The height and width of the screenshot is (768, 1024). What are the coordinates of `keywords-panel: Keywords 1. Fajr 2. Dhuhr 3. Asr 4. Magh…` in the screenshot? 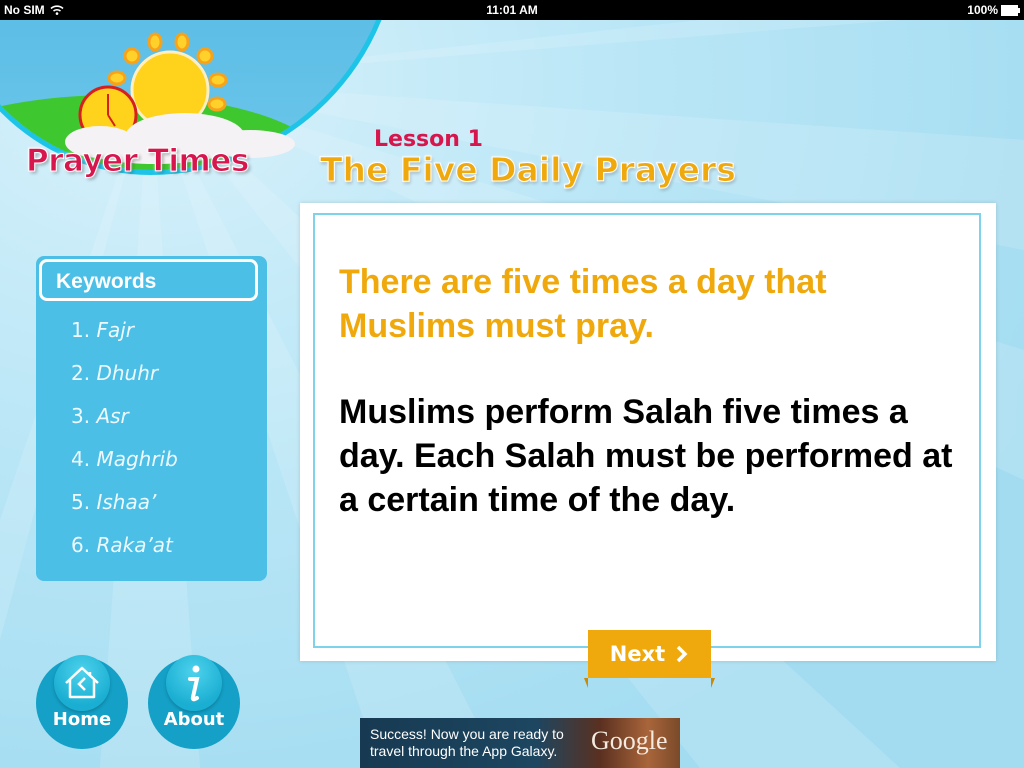 It's located at (151, 418).